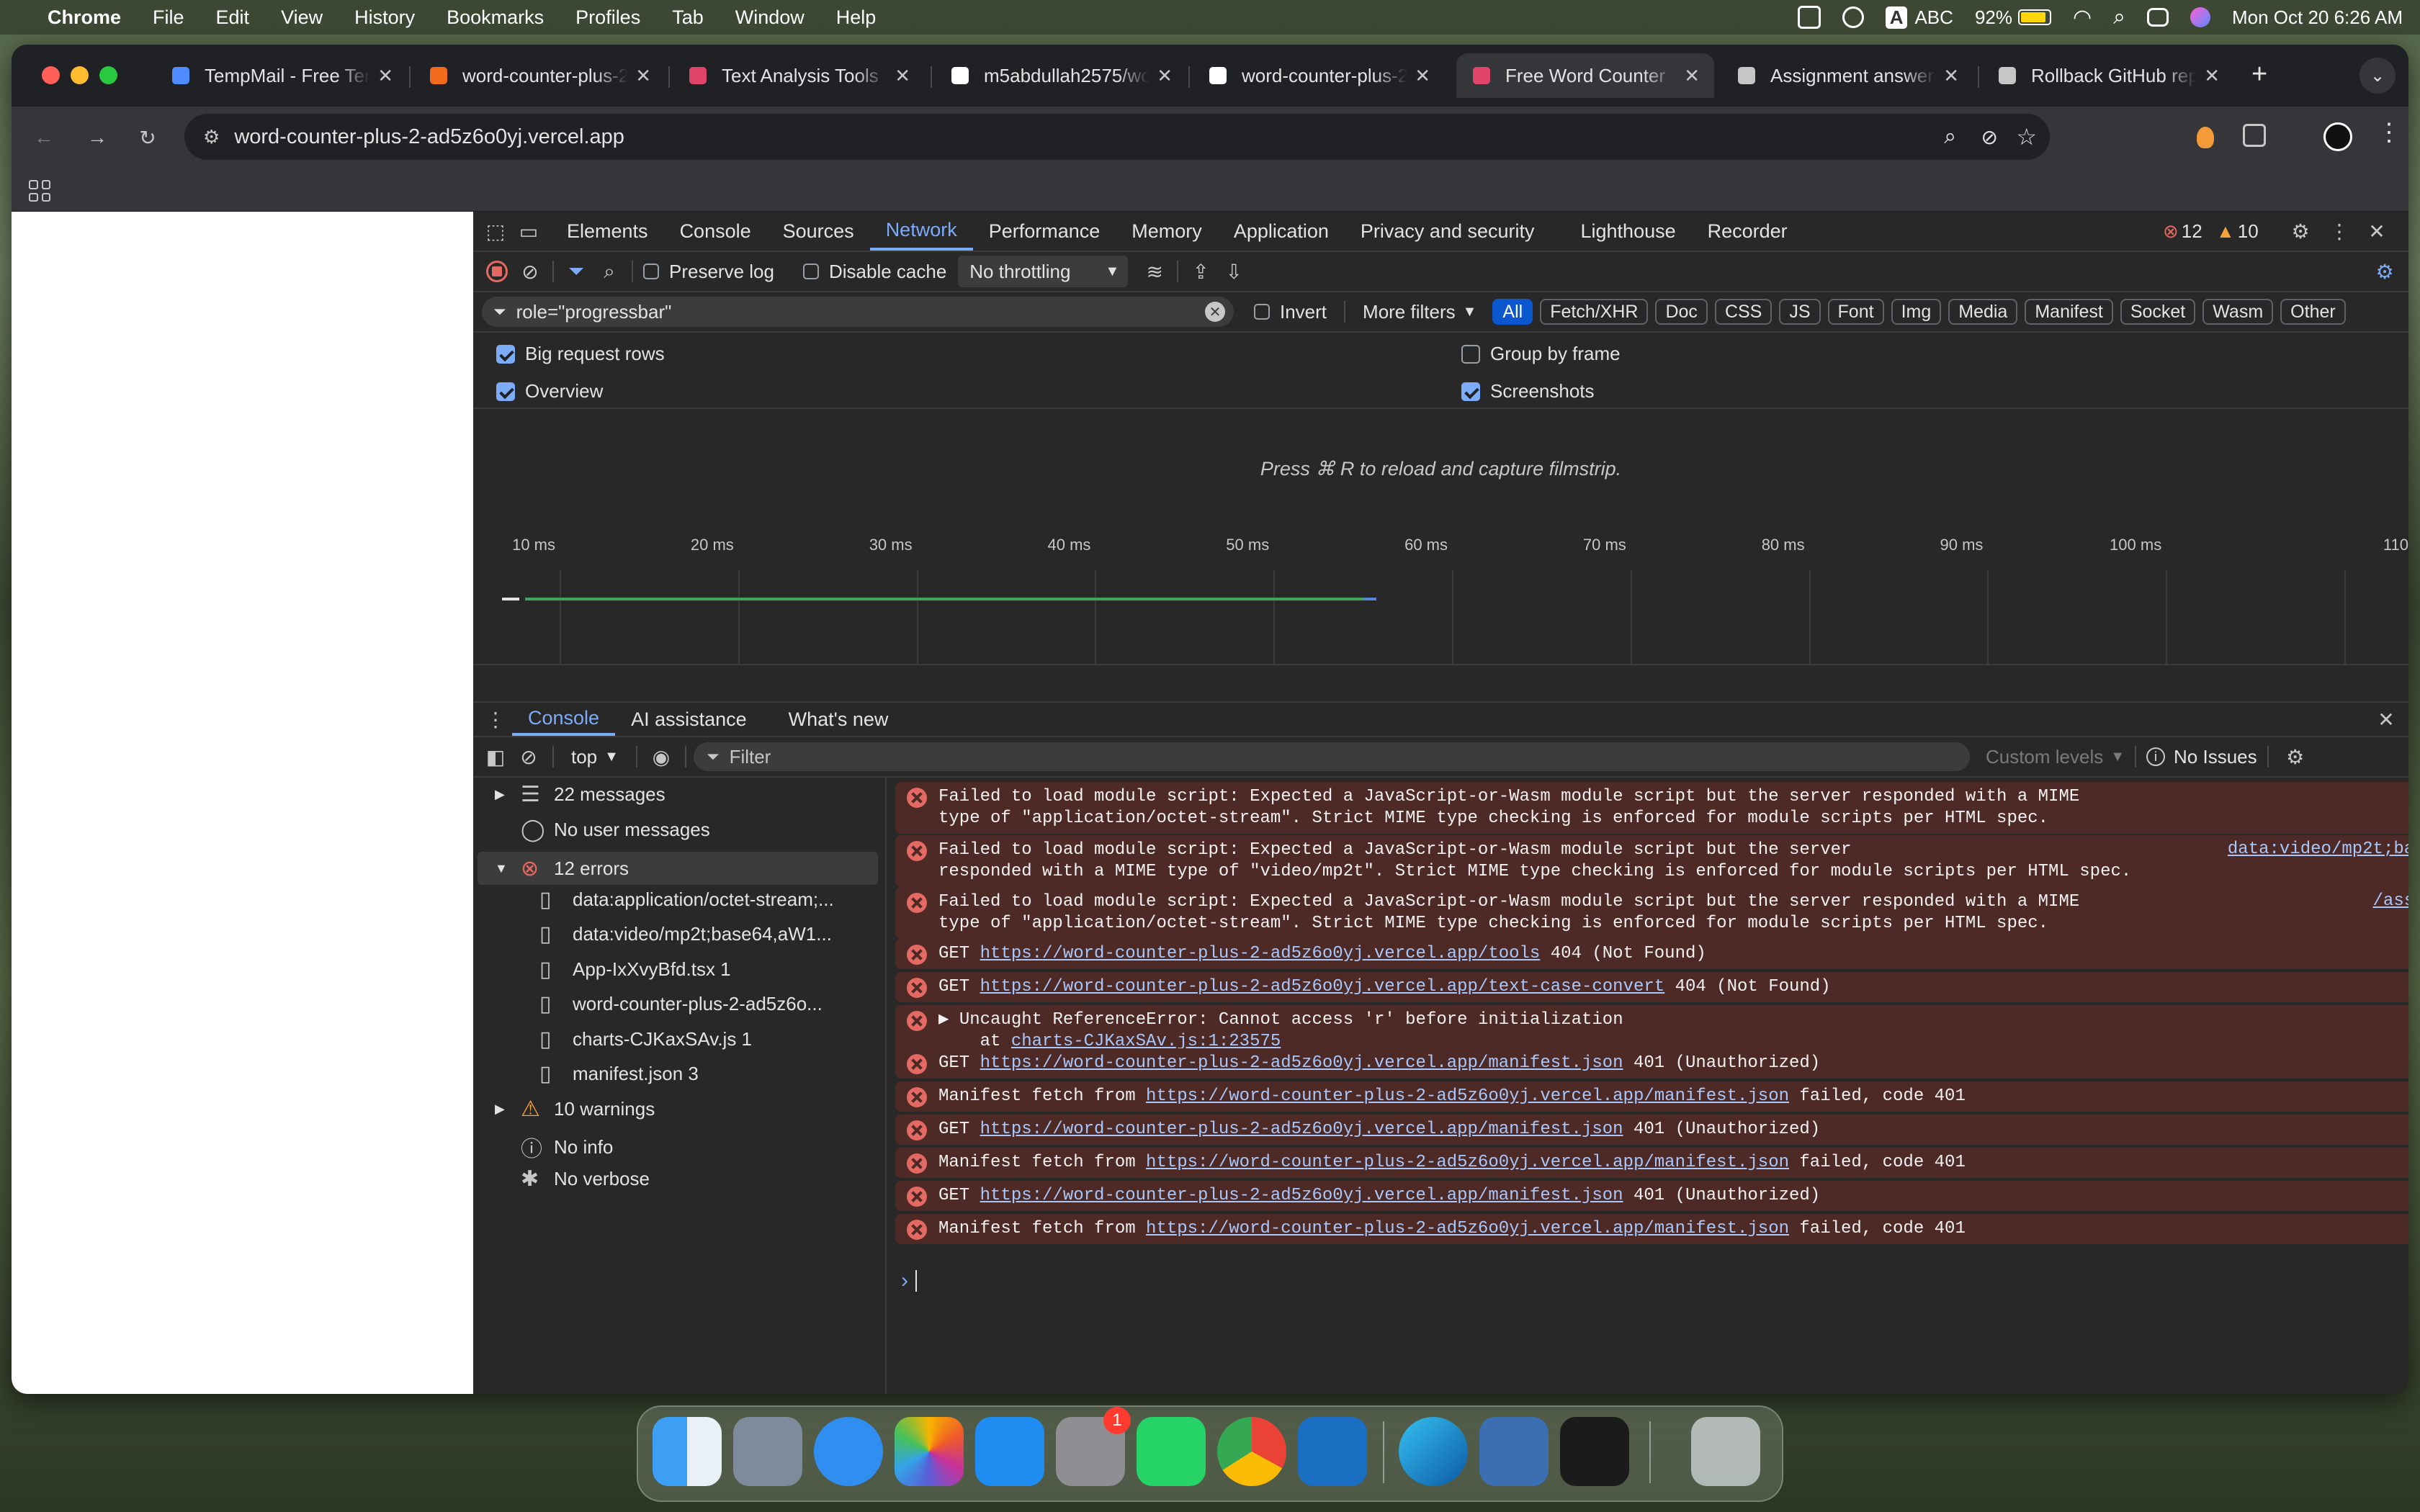 The width and height of the screenshot is (2420, 1512). Describe the element at coordinates (909, 1281) in the screenshot. I see `console-prompt: ›` at that location.